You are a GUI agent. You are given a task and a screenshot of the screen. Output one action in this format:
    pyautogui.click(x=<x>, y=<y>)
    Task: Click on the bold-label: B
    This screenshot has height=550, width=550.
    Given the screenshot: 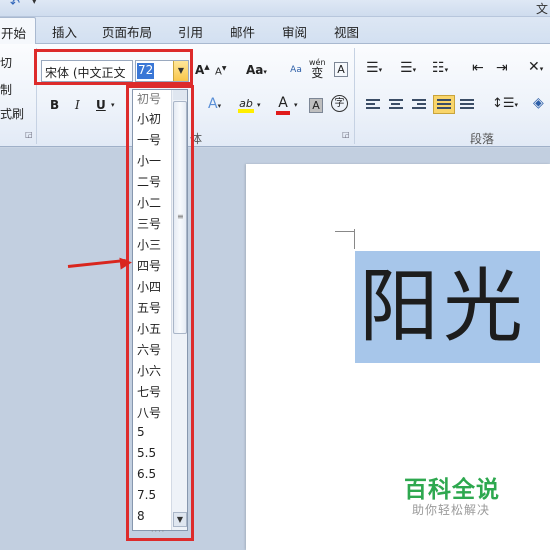 What is the action you would take?
    pyautogui.click(x=55, y=105)
    